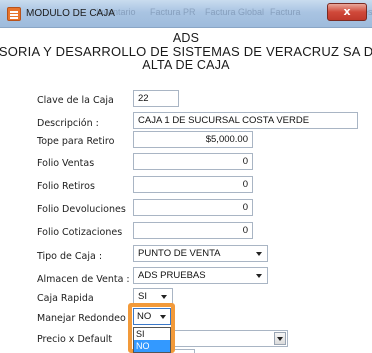 This screenshot has height=353, width=372. Describe the element at coordinates (186, 65) in the screenshot. I see `page-title: ALTA DE CAJA` at that location.